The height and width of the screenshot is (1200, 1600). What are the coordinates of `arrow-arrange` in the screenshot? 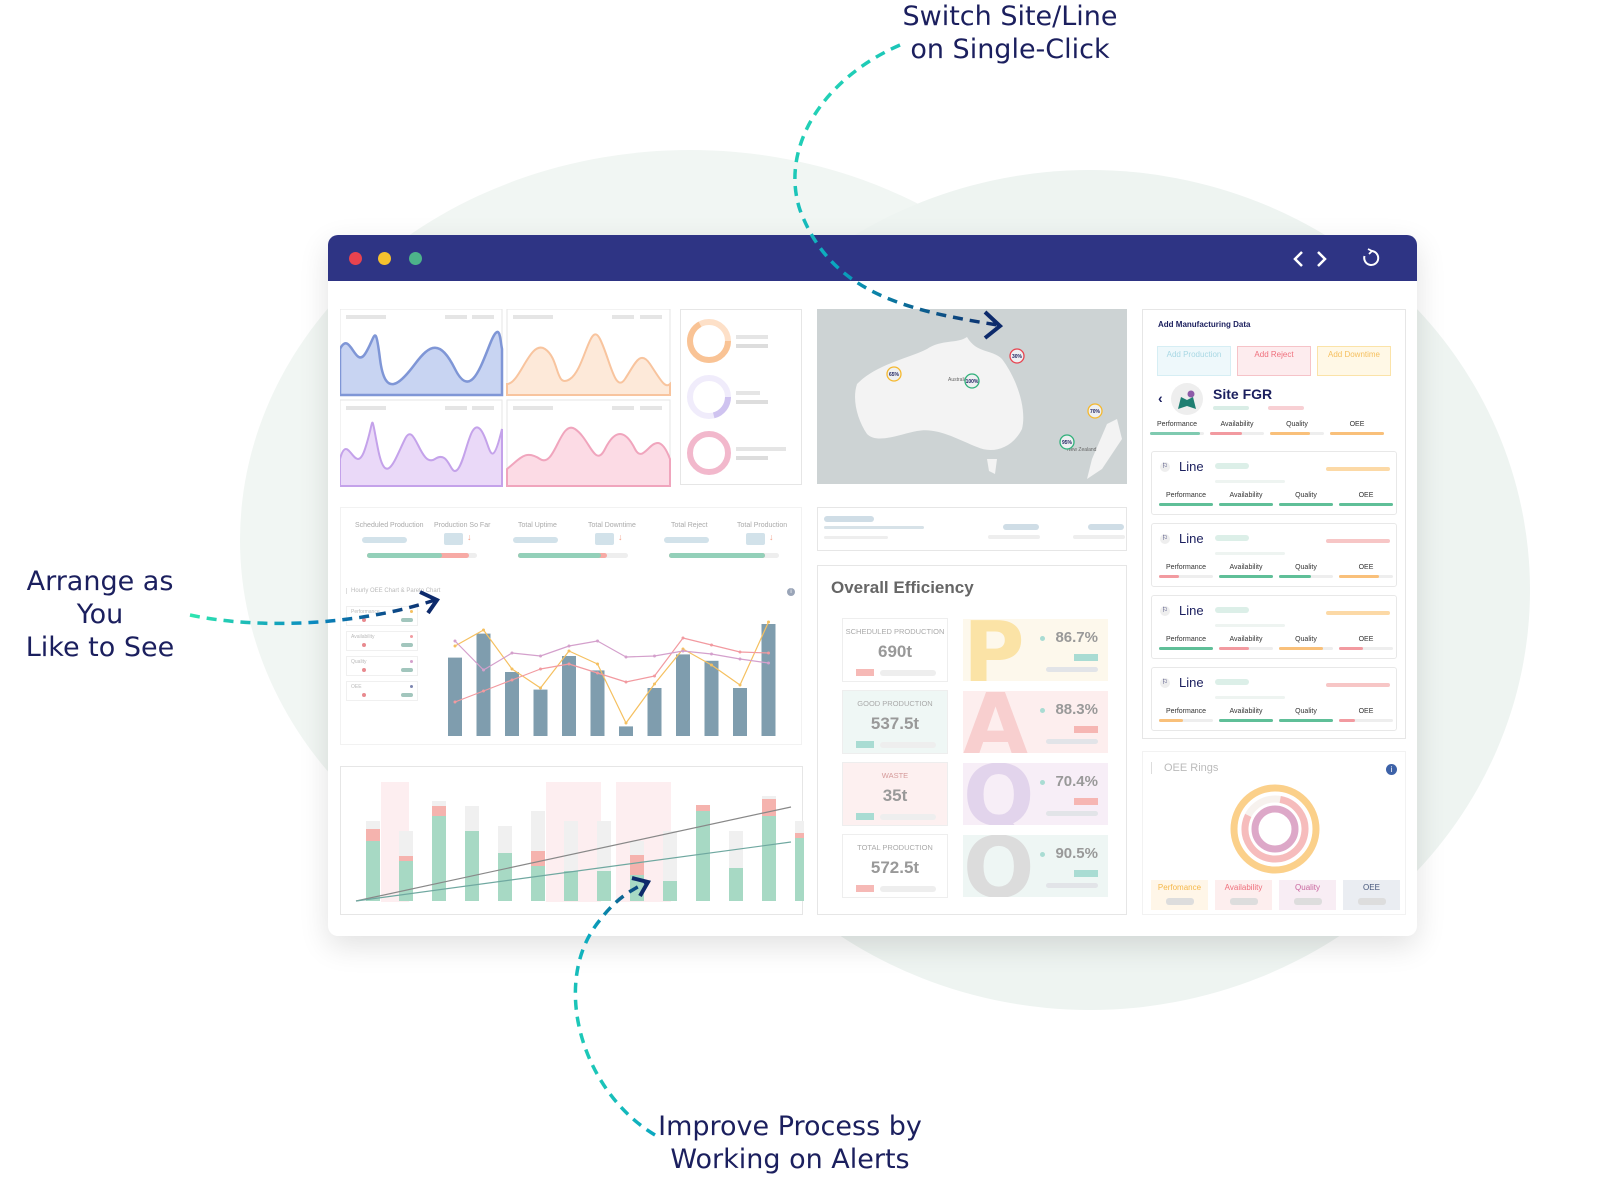 It's located at (312, 612).